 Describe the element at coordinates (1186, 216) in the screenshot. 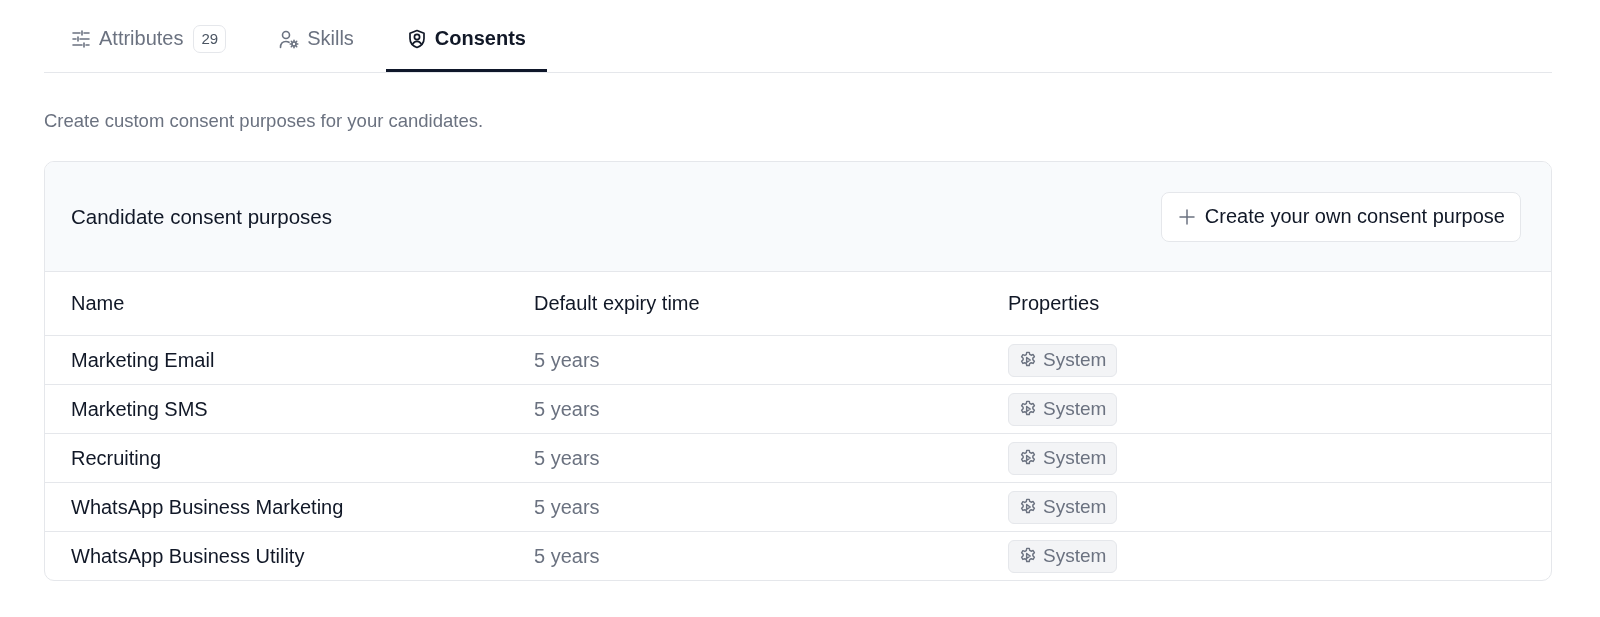

I see `plus-icon` at that location.